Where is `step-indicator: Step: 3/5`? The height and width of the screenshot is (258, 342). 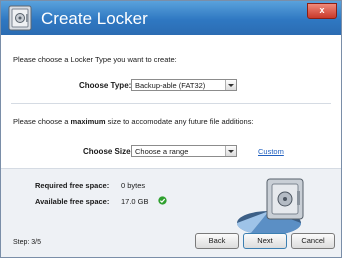 step-indicator: Step: 3/5 is located at coordinates (27, 242).